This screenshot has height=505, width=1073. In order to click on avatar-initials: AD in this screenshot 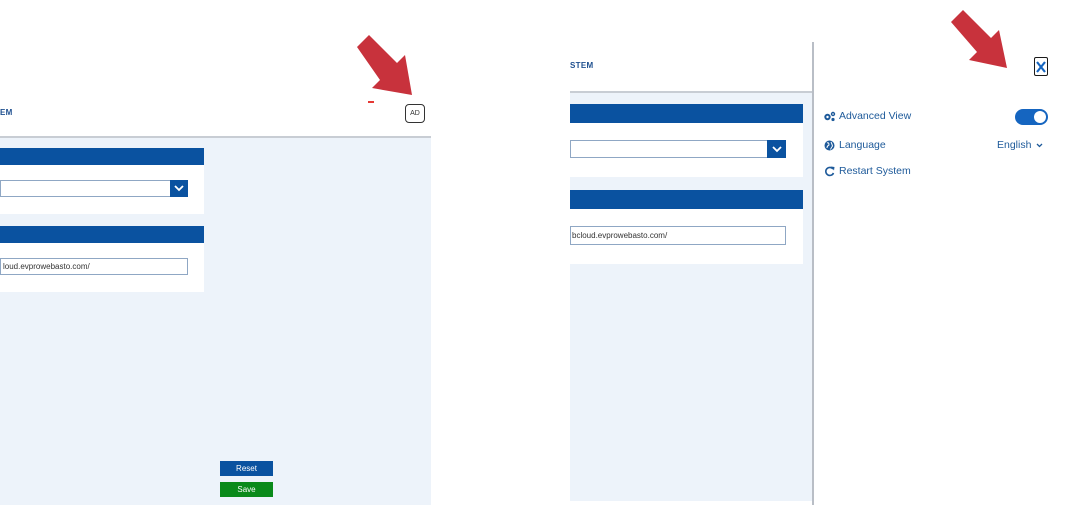, I will do `click(415, 113)`.